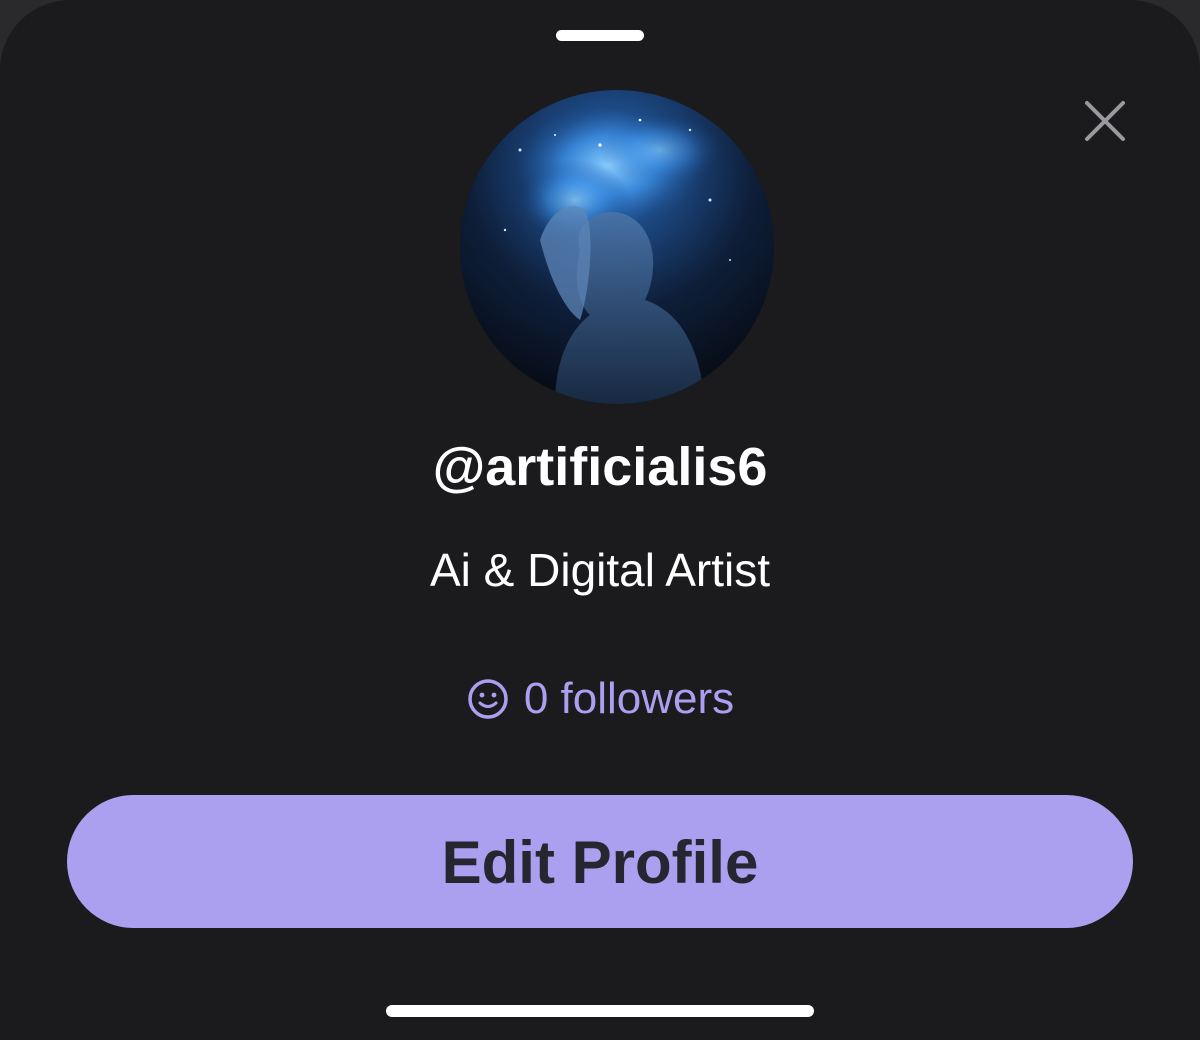  What do you see at coordinates (600, 1011) in the screenshot?
I see `home-indicator` at bounding box center [600, 1011].